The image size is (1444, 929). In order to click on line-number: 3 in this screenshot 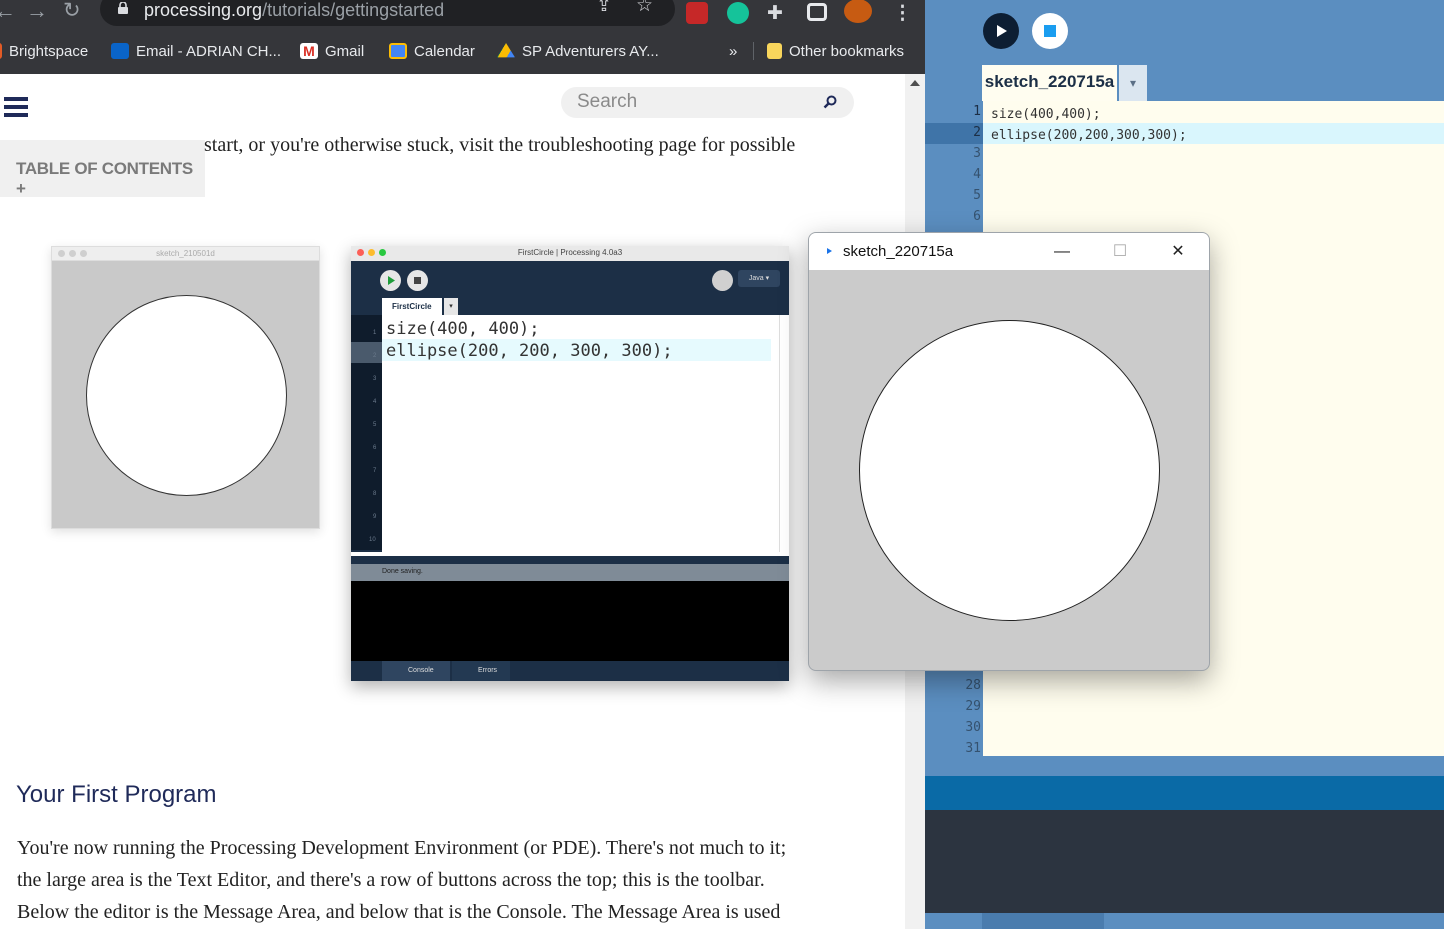, I will do `click(977, 153)`.